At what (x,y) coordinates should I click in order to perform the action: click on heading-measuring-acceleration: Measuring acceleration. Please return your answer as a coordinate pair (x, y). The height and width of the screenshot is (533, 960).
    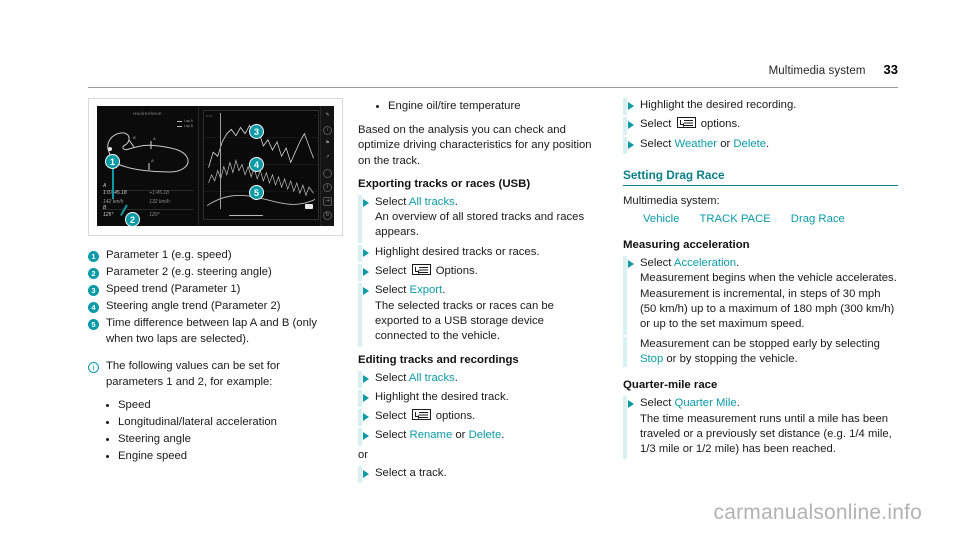
    Looking at the image, I should click on (686, 245).